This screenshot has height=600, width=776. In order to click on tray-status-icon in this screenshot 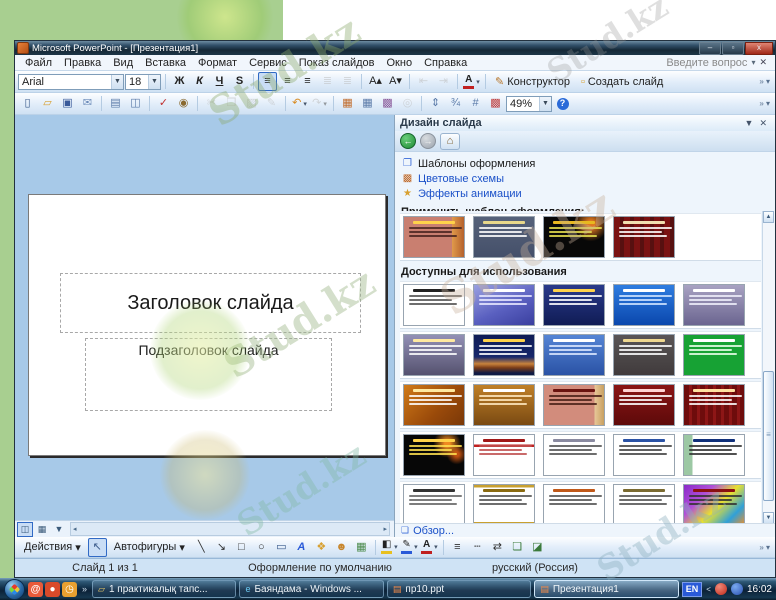, I will do `click(720, 589)`.